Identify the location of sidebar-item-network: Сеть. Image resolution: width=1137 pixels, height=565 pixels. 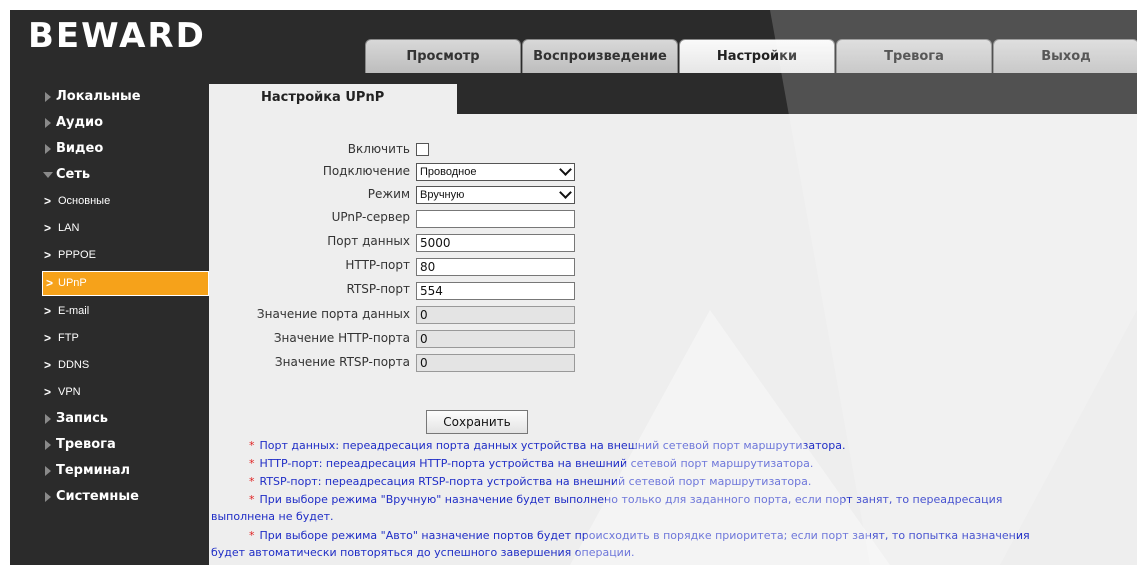
(110, 175).